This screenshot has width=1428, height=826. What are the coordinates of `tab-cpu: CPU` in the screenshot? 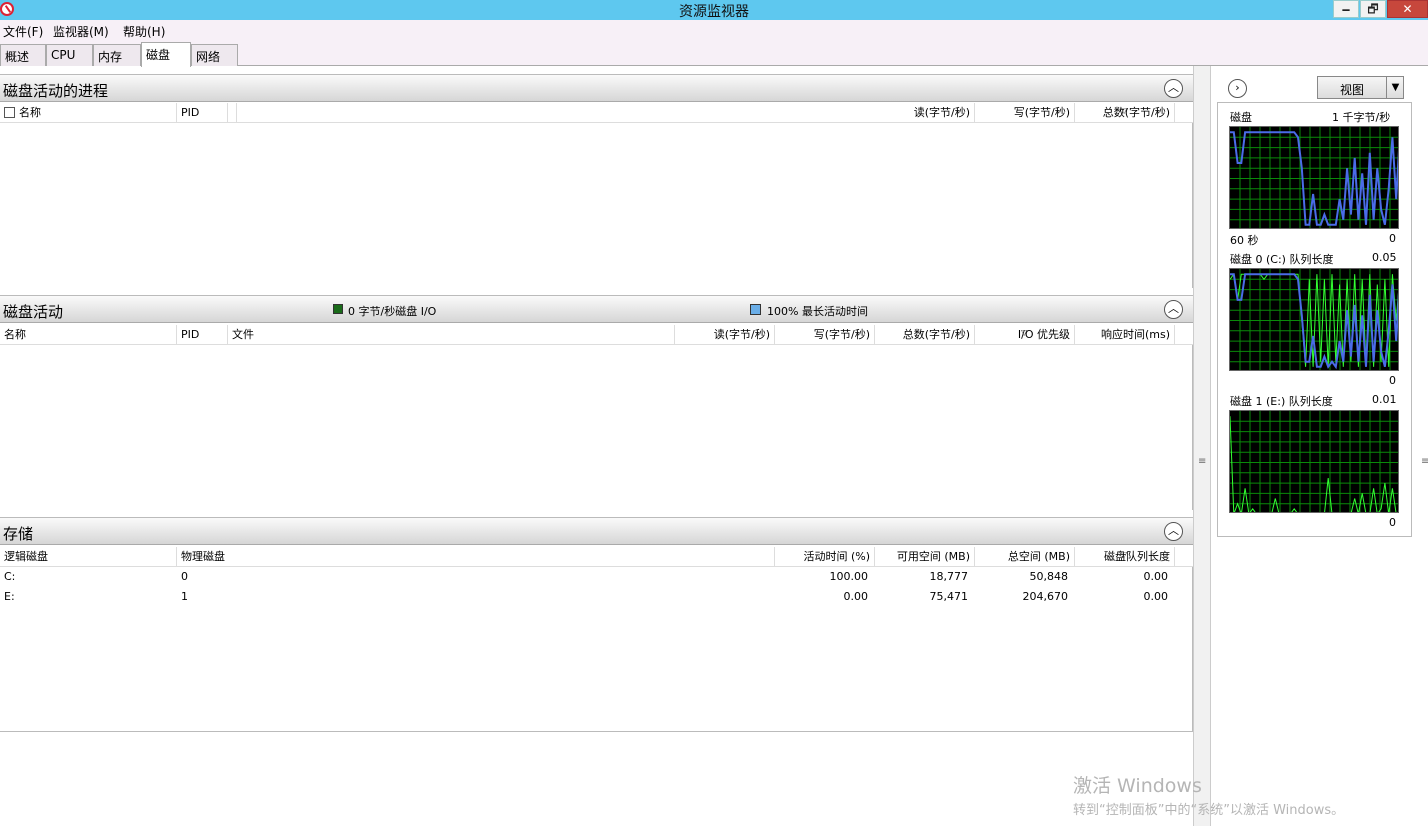 It's located at (69, 55).